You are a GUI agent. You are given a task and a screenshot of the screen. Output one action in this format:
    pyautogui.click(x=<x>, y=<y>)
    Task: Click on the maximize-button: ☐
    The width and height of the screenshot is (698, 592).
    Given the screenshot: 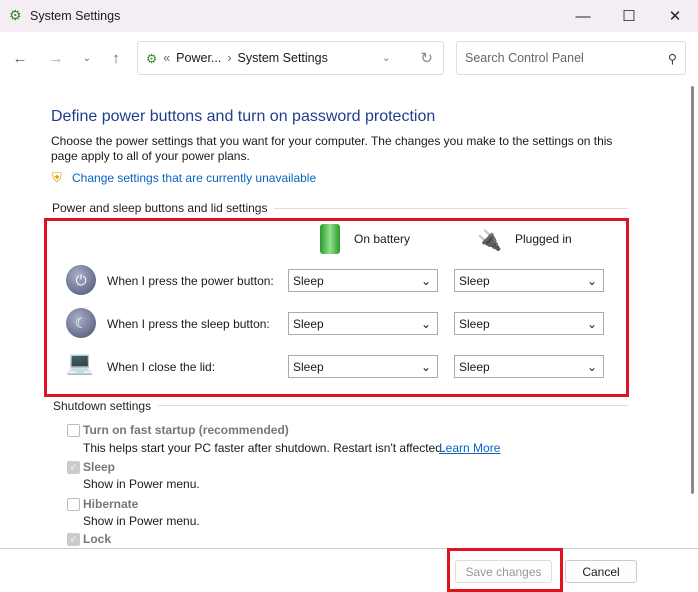 What is the action you would take?
    pyautogui.click(x=629, y=16)
    